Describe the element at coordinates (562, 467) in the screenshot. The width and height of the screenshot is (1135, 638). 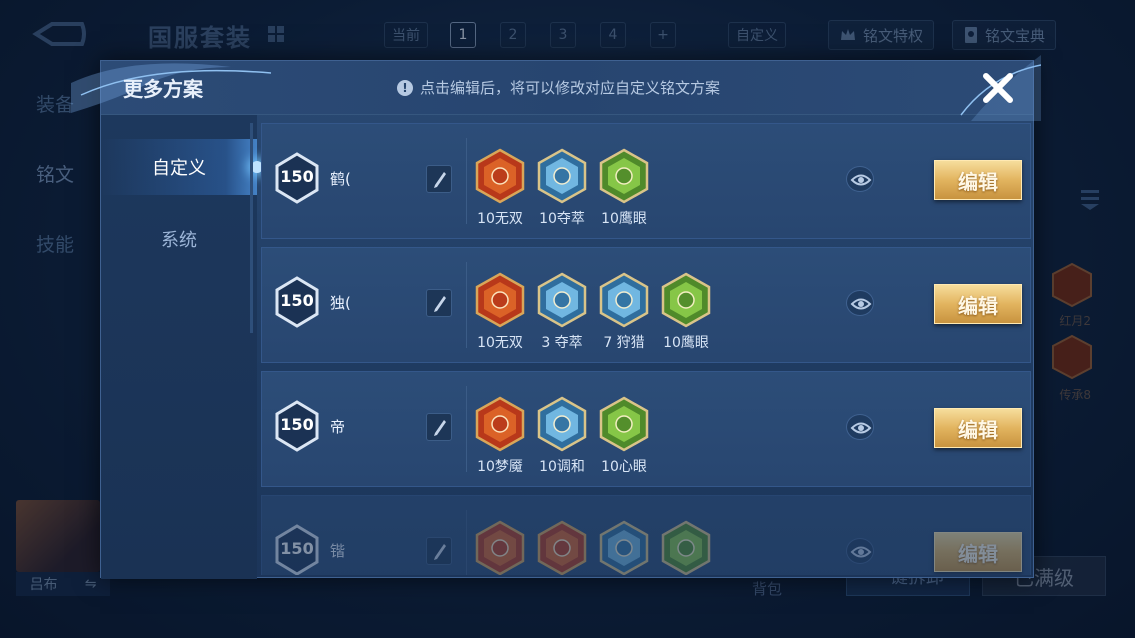
I see `rune-count-label: 10调和` at that location.